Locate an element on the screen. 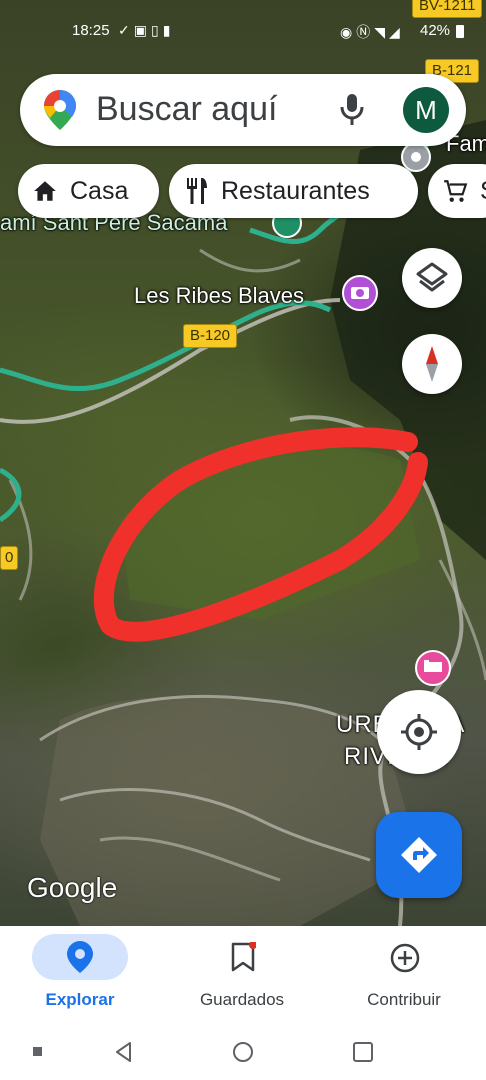  home-button-icon is located at coordinates (243, 1052).